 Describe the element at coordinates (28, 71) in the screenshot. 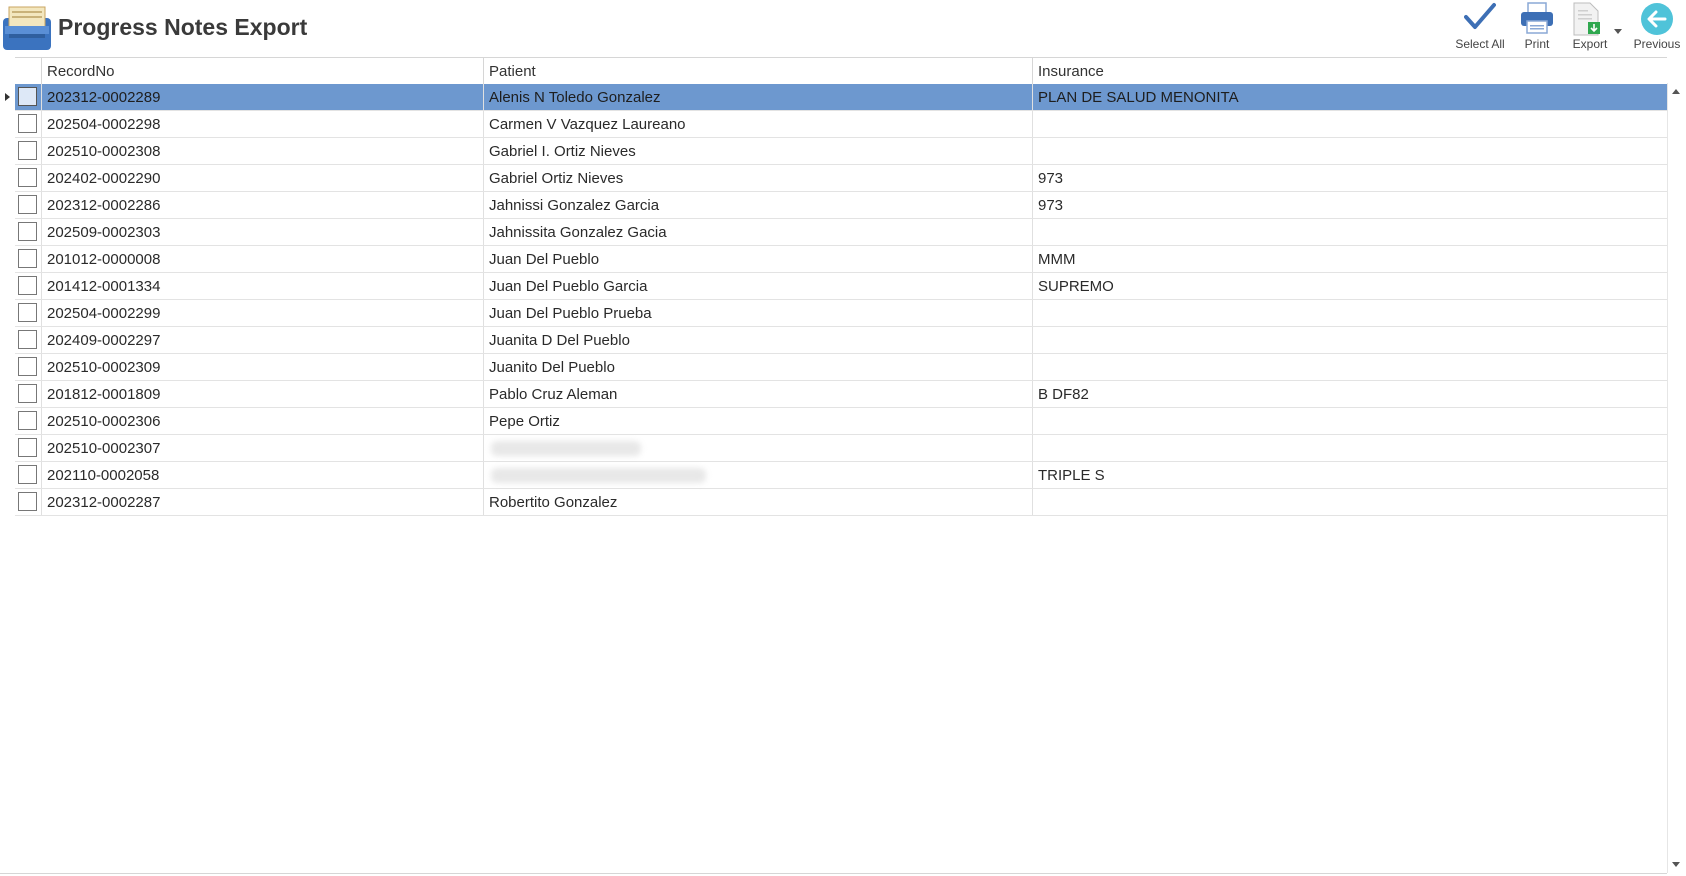

I see `header-checkbox-column` at that location.